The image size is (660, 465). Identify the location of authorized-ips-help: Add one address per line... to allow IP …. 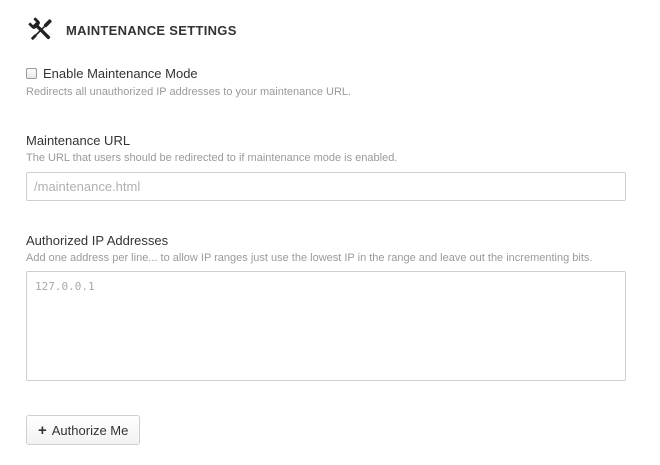
(309, 258).